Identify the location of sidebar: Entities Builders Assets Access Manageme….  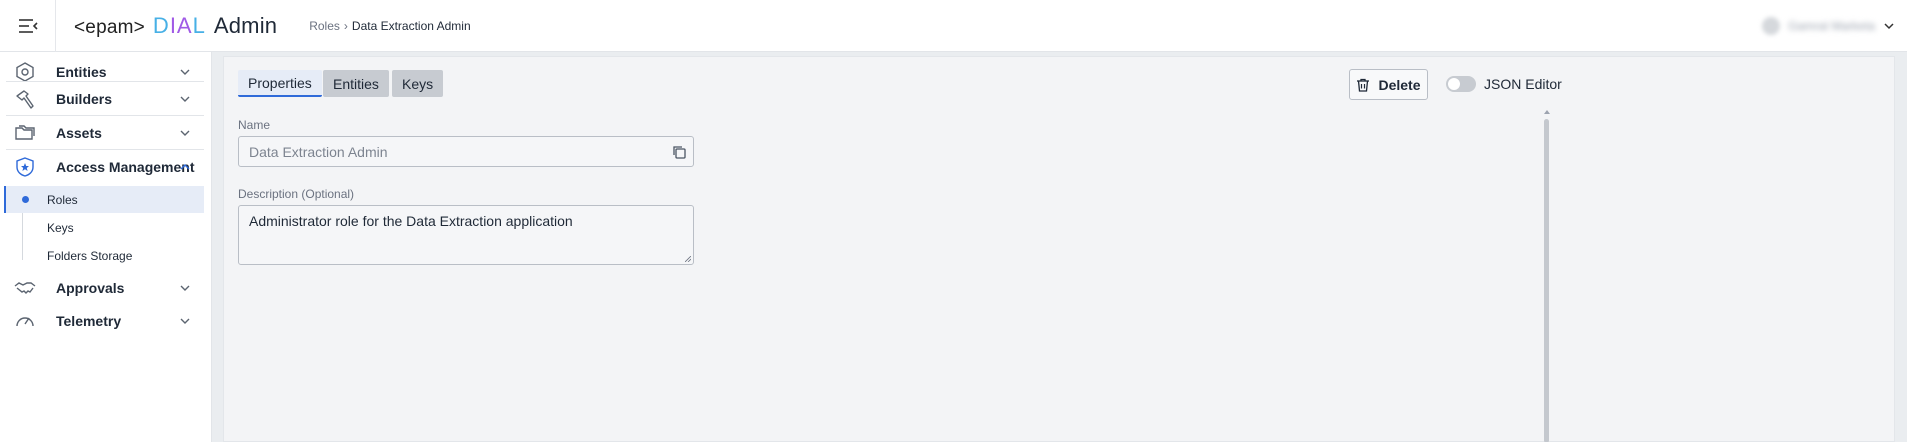
(106, 247).